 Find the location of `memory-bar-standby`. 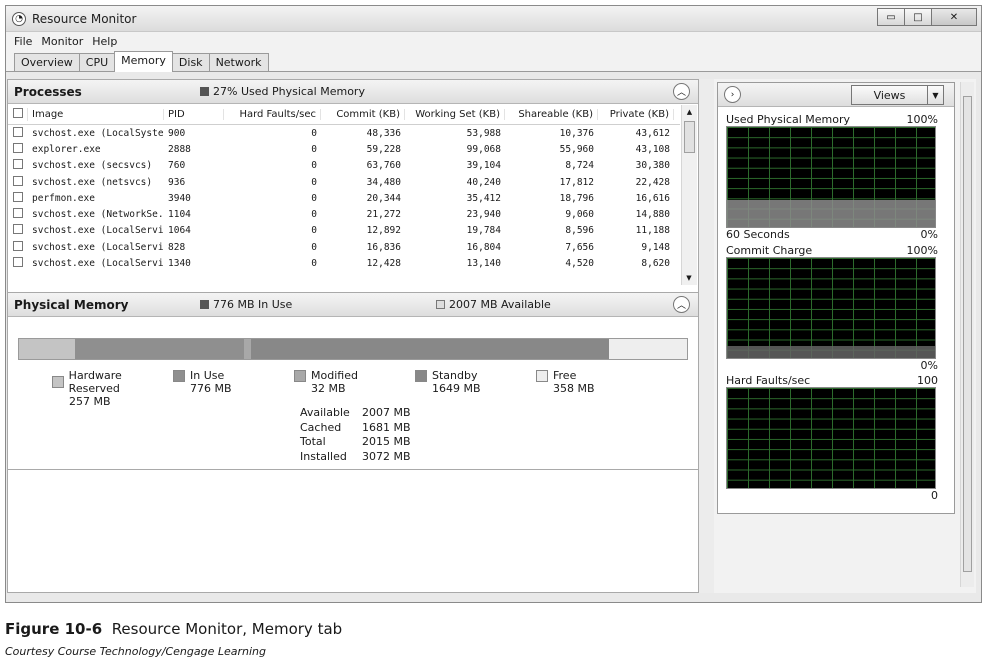

memory-bar-standby is located at coordinates (430, 349).